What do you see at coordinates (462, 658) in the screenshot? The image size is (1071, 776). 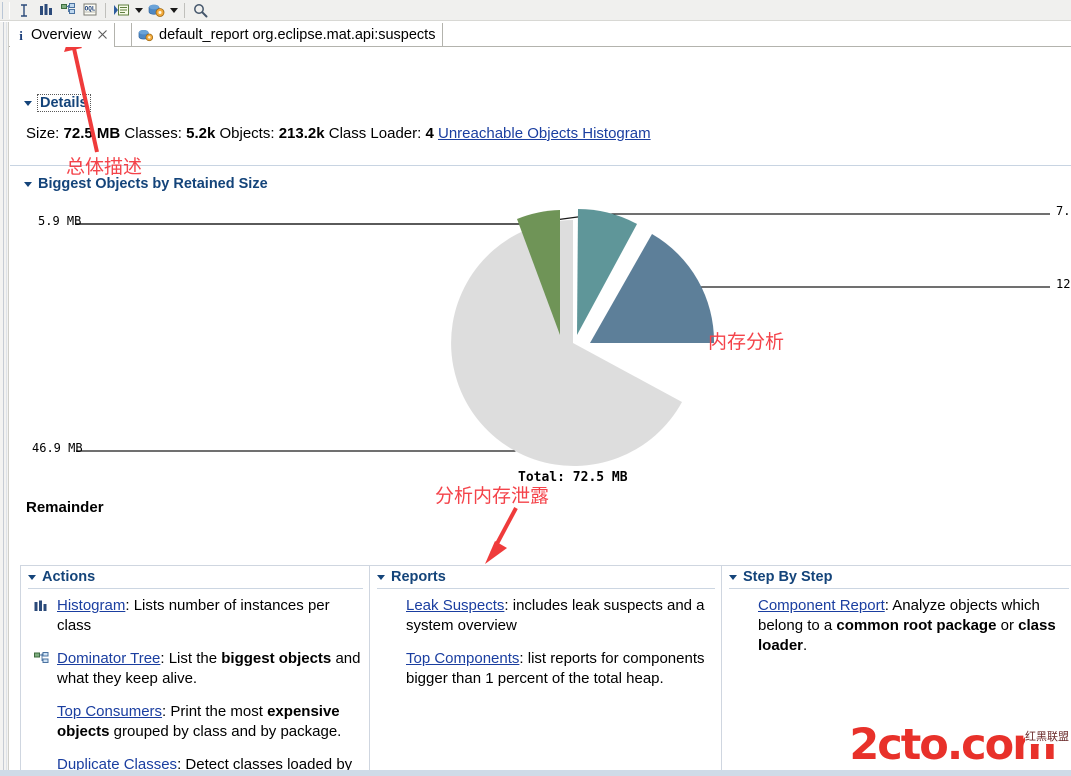 I see `top-components-link: Top Components` at bounding box center [462, 658].